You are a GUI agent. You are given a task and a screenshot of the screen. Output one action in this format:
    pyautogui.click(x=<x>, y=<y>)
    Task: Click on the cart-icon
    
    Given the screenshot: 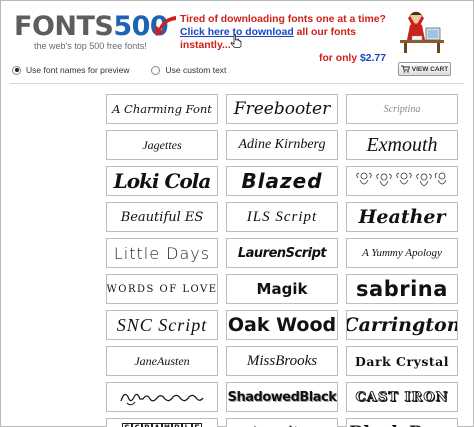 What is the action you would take?
    pyautogui.click(x=405, y=69)
    